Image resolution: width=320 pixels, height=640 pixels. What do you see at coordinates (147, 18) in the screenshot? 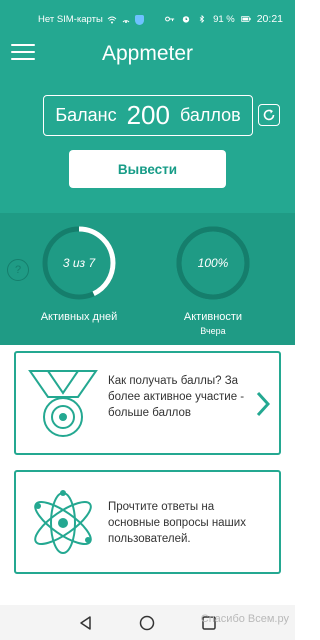
I see `status-bar: Нет SIM-карты 91 % 20:21` at bounding box center [147, 18].